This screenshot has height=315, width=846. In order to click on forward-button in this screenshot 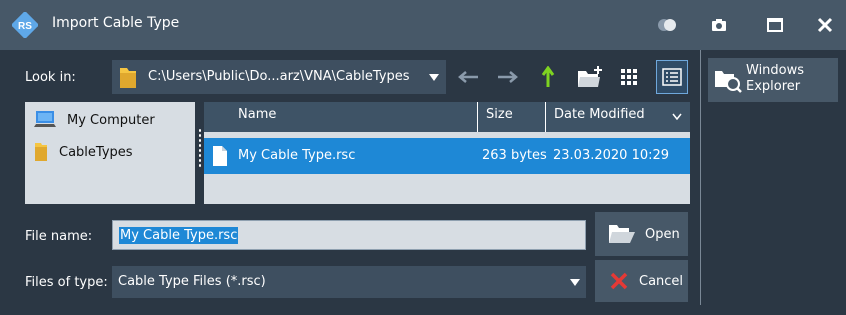, I will do `click(508, 77)`.